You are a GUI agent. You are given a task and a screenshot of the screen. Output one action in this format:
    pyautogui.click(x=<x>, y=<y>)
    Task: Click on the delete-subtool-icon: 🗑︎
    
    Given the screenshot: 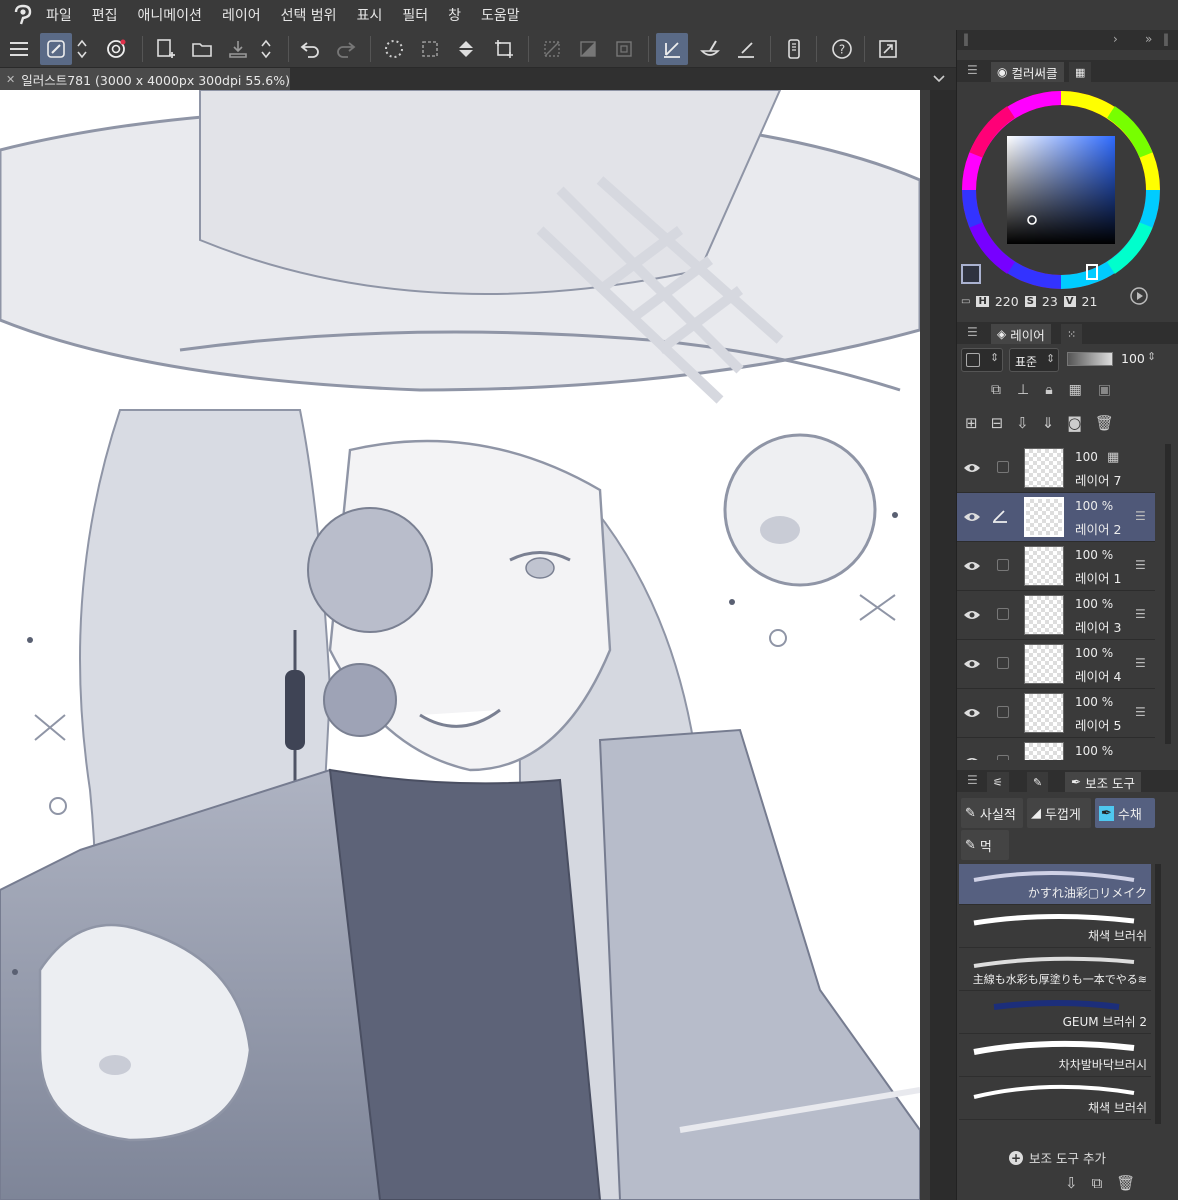 What is the action you would take?
    pyautogui.click(x=1125, y=1183)
    